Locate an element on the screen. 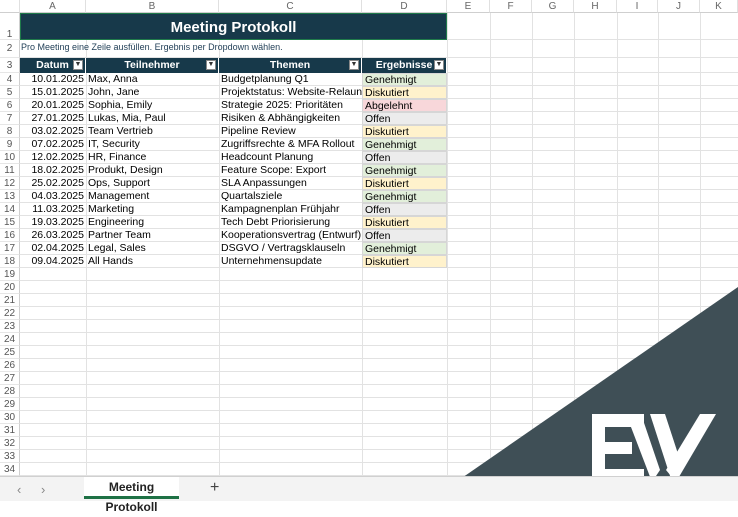  column-header-e: E is located at coordinates (468, 6).